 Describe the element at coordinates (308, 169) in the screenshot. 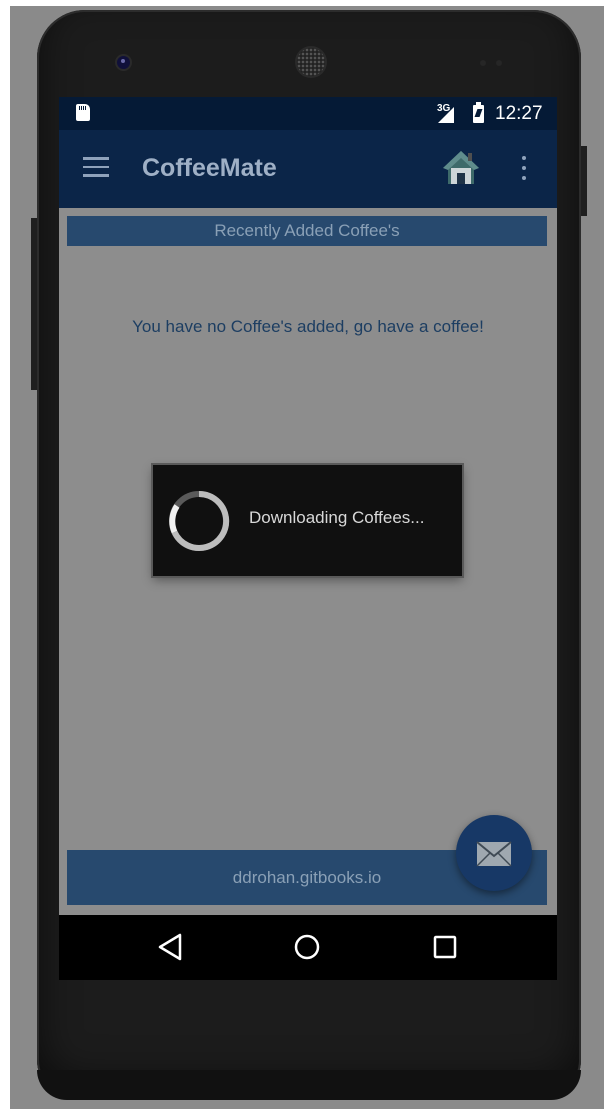

I see `app-bar: CoffeeMate` at that location.